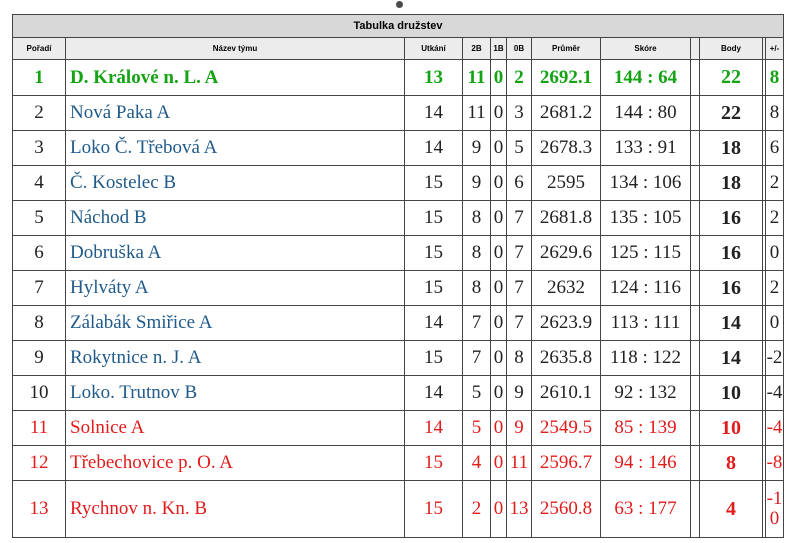  What do you see at coordinates (39, 113) in the screenshot?
I see `rank-cell: 2` at bounding box center [39, 113].